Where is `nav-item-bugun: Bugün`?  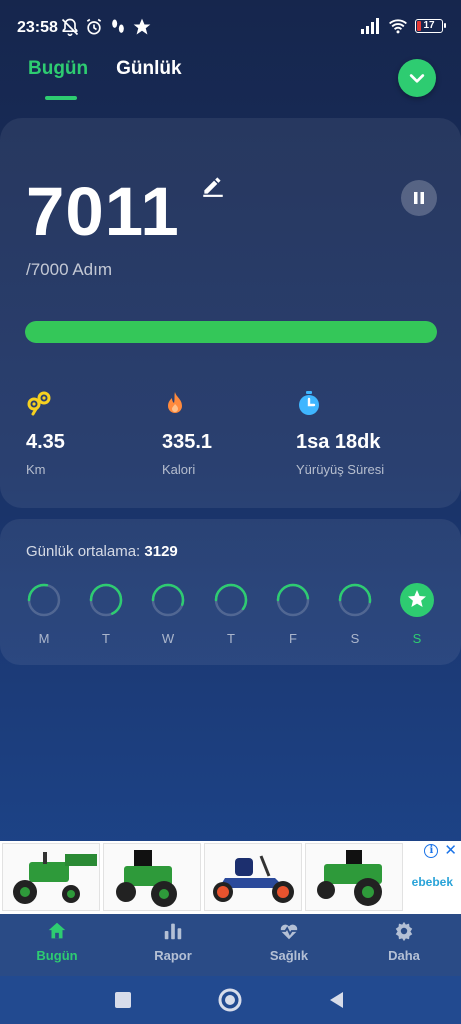
nav-item-bugun: Bugün is located at coordinates (57, 941).